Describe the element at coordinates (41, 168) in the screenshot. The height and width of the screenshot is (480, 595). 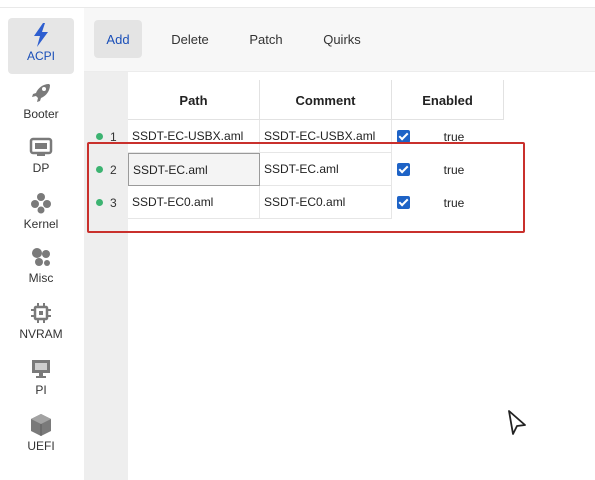
I see `sidebar-item-label: DP` at that location.